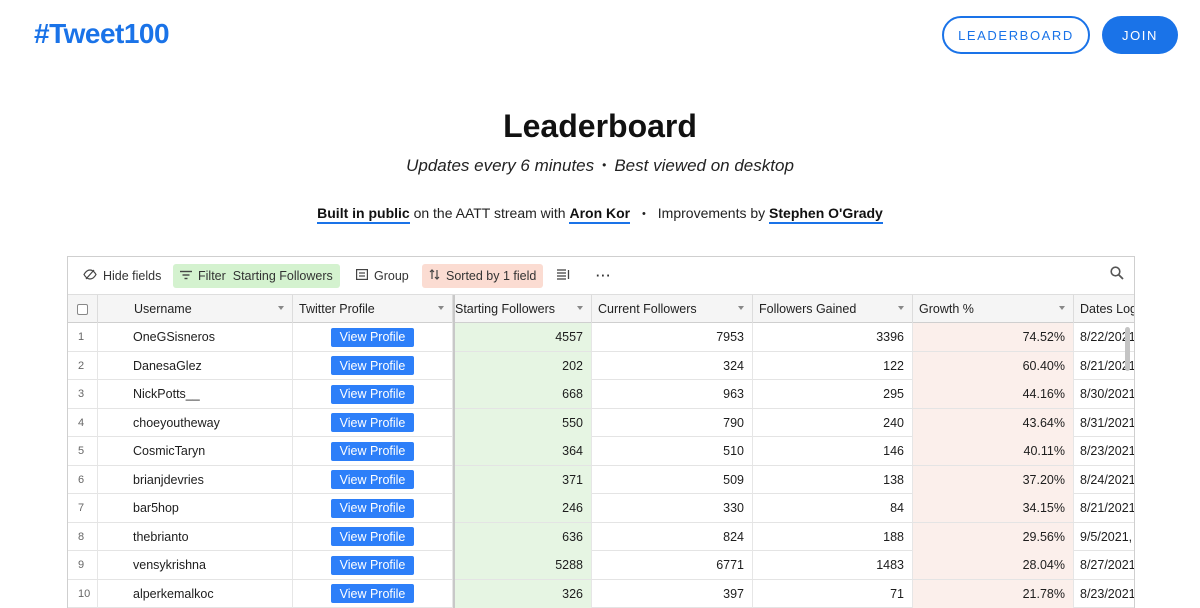 The height and width of the screenshot is (608, 1200). What do you see at coordinates (833, 365) in the screenshot?
I see `followers-gained-cell: 122` at bounding box center [833, 365].